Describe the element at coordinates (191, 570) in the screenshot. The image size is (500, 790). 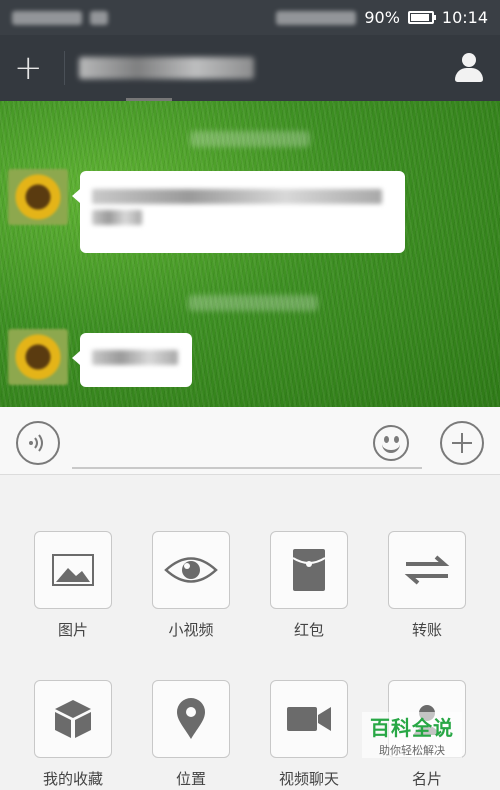
I see `eye-icon` at that location.